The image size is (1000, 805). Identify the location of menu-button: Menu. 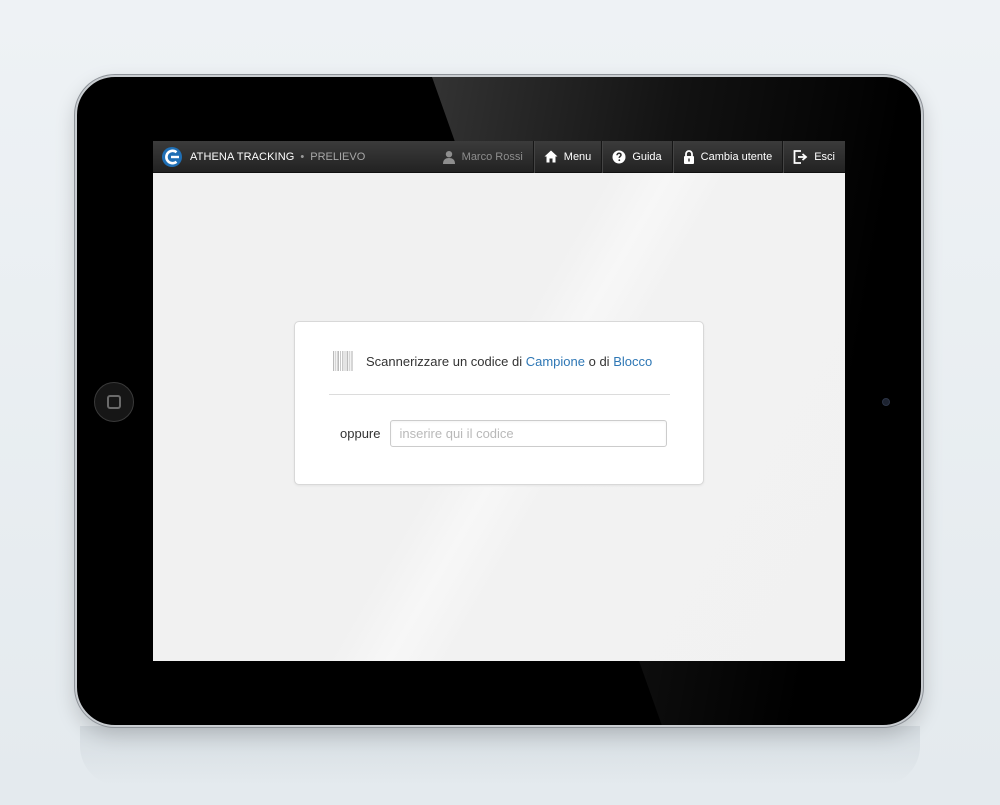
(567, 157).